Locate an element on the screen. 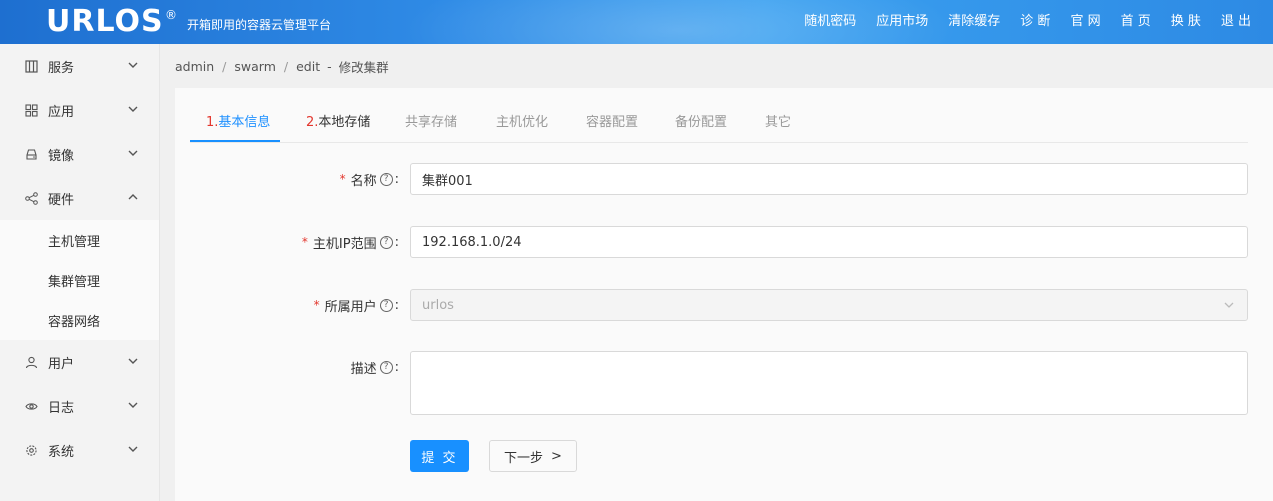  chevron-up-icon is located at coordinates (134, 198).